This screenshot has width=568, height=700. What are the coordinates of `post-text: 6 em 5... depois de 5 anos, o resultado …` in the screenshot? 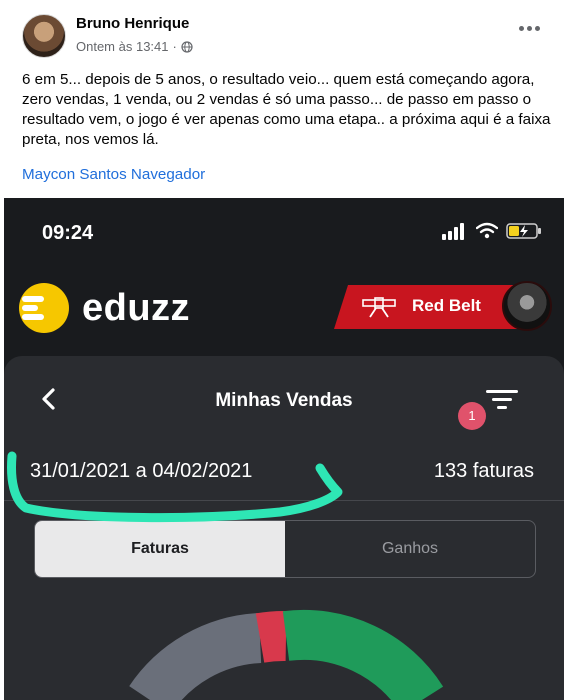 It's located at (286, 109).